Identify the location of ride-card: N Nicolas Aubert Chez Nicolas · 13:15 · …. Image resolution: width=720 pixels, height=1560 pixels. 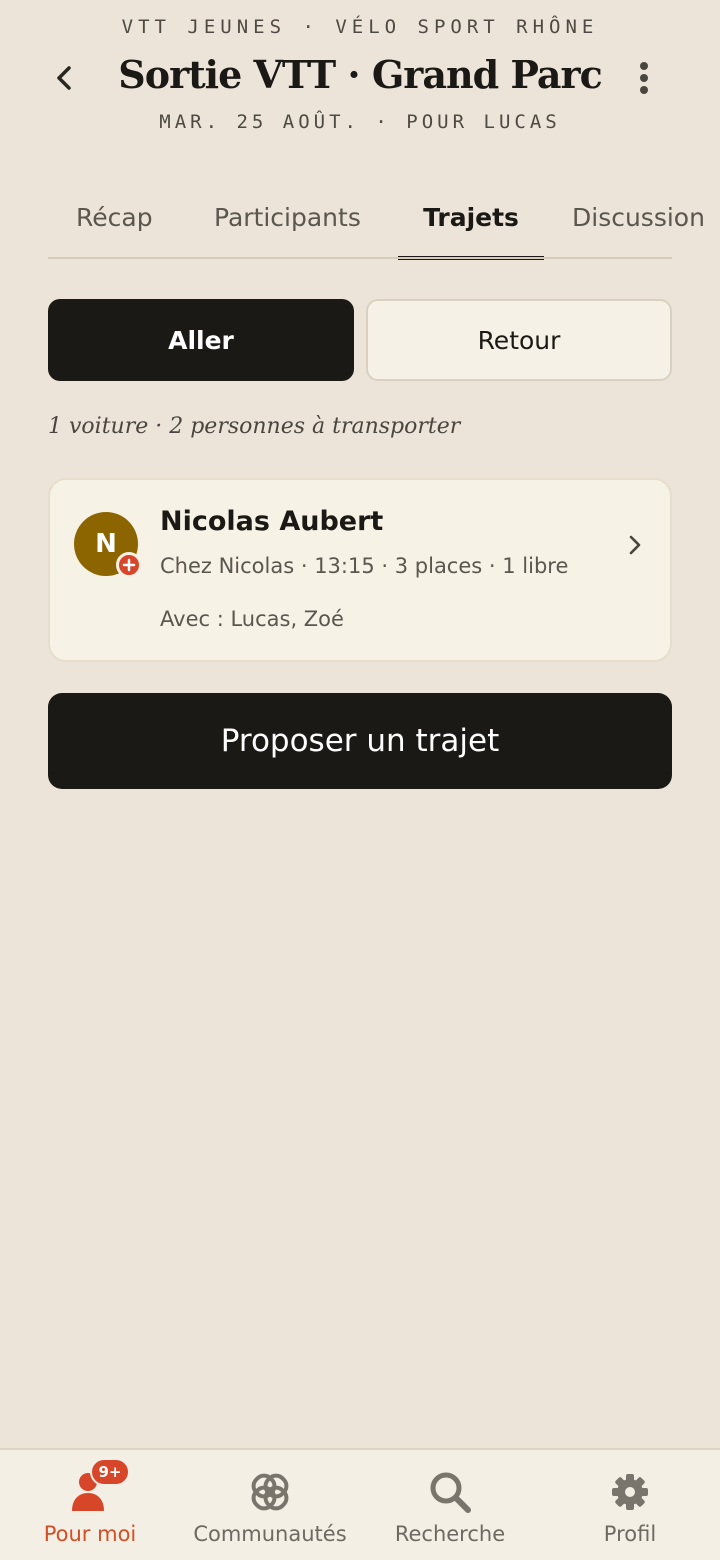
(360, 570).